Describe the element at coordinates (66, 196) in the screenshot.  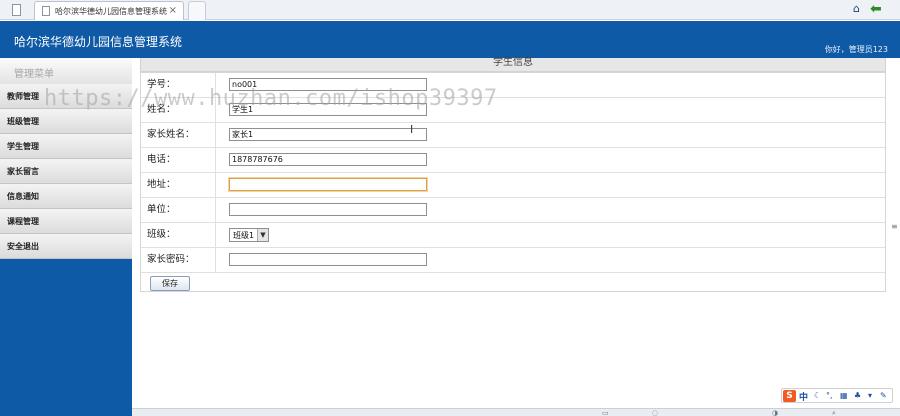
I see `sidebar-item-notifications: 信息通知` at that location.